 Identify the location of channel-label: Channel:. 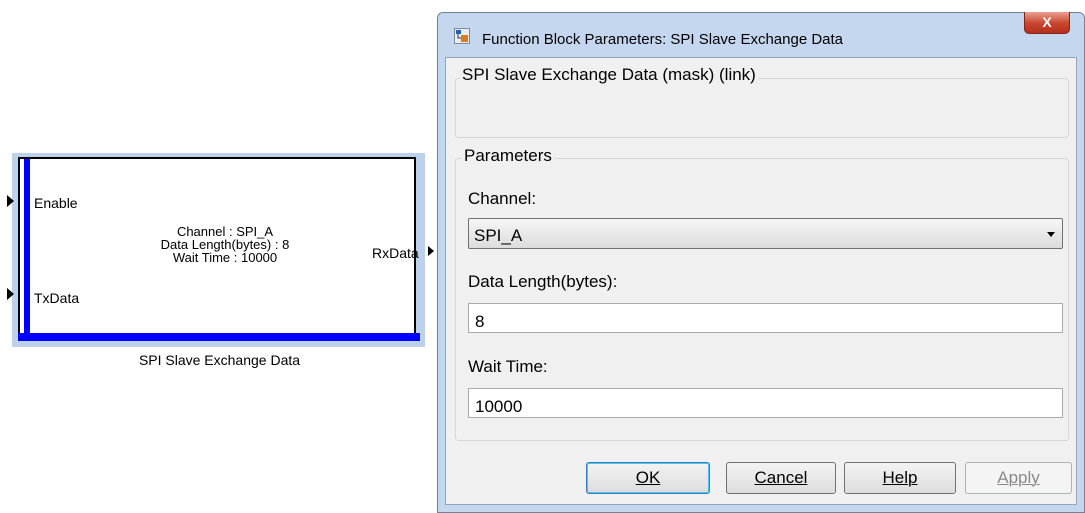
(502, 198).